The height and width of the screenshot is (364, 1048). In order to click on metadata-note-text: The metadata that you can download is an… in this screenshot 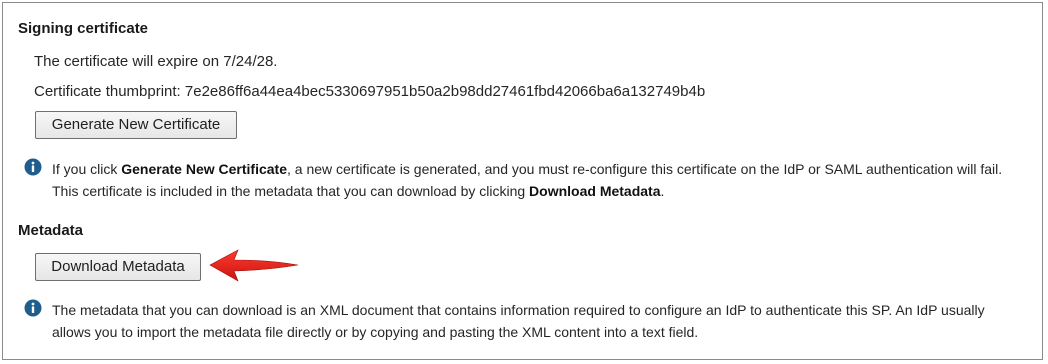, I will do `click(518, 321)`.